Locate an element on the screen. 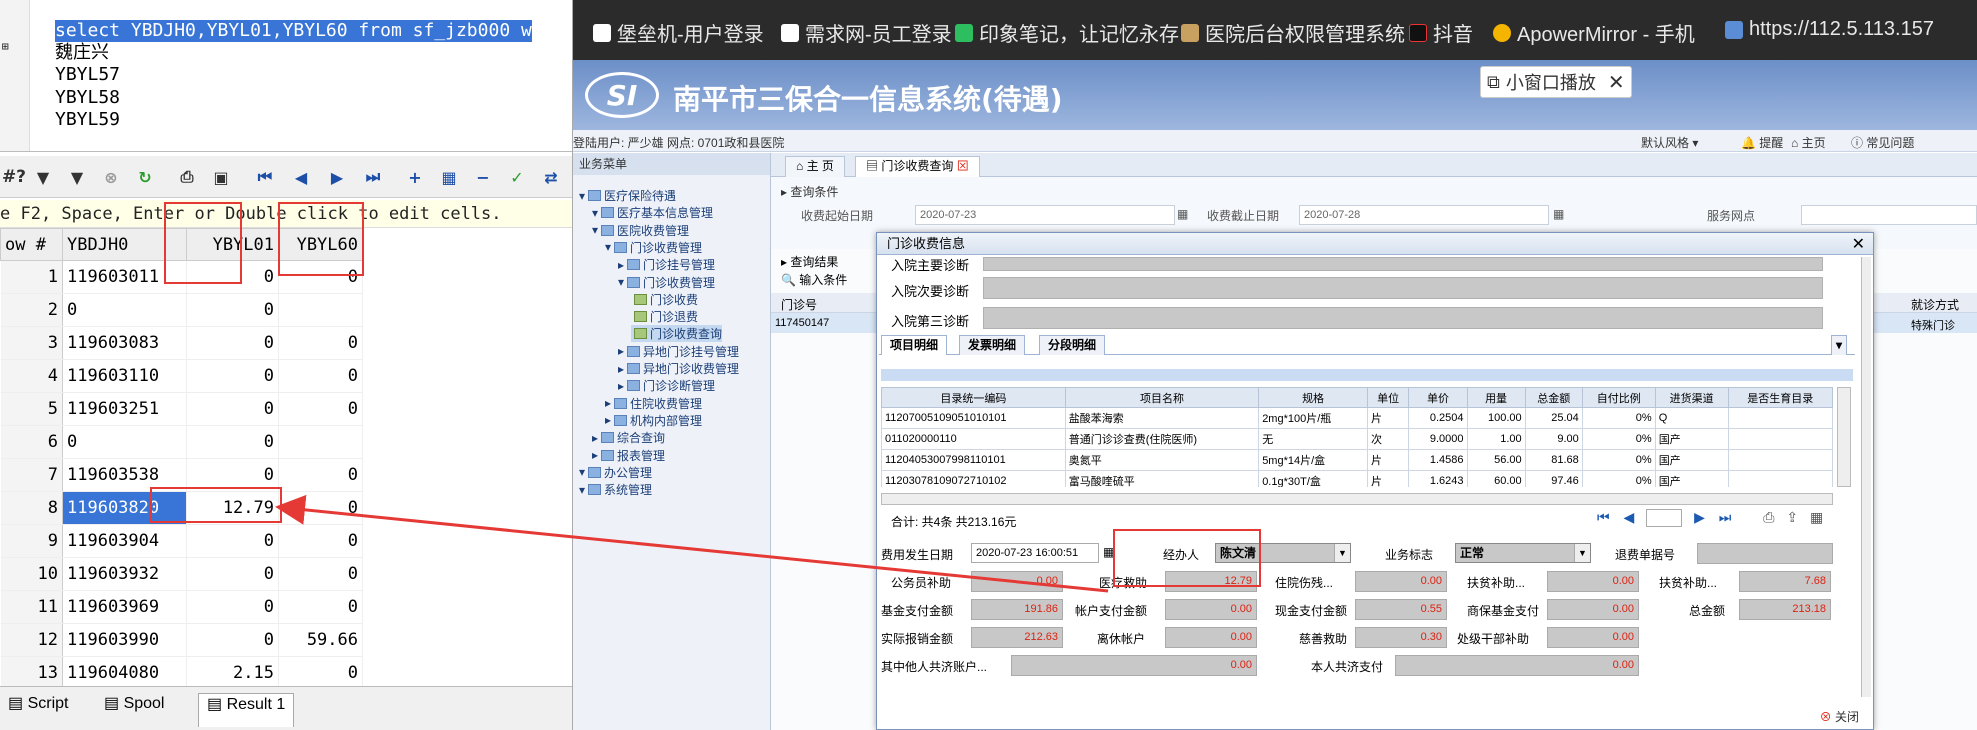 The width and height of the screenshot is (1977, 730). diag-0-field is located at coordinates (1403, 264).